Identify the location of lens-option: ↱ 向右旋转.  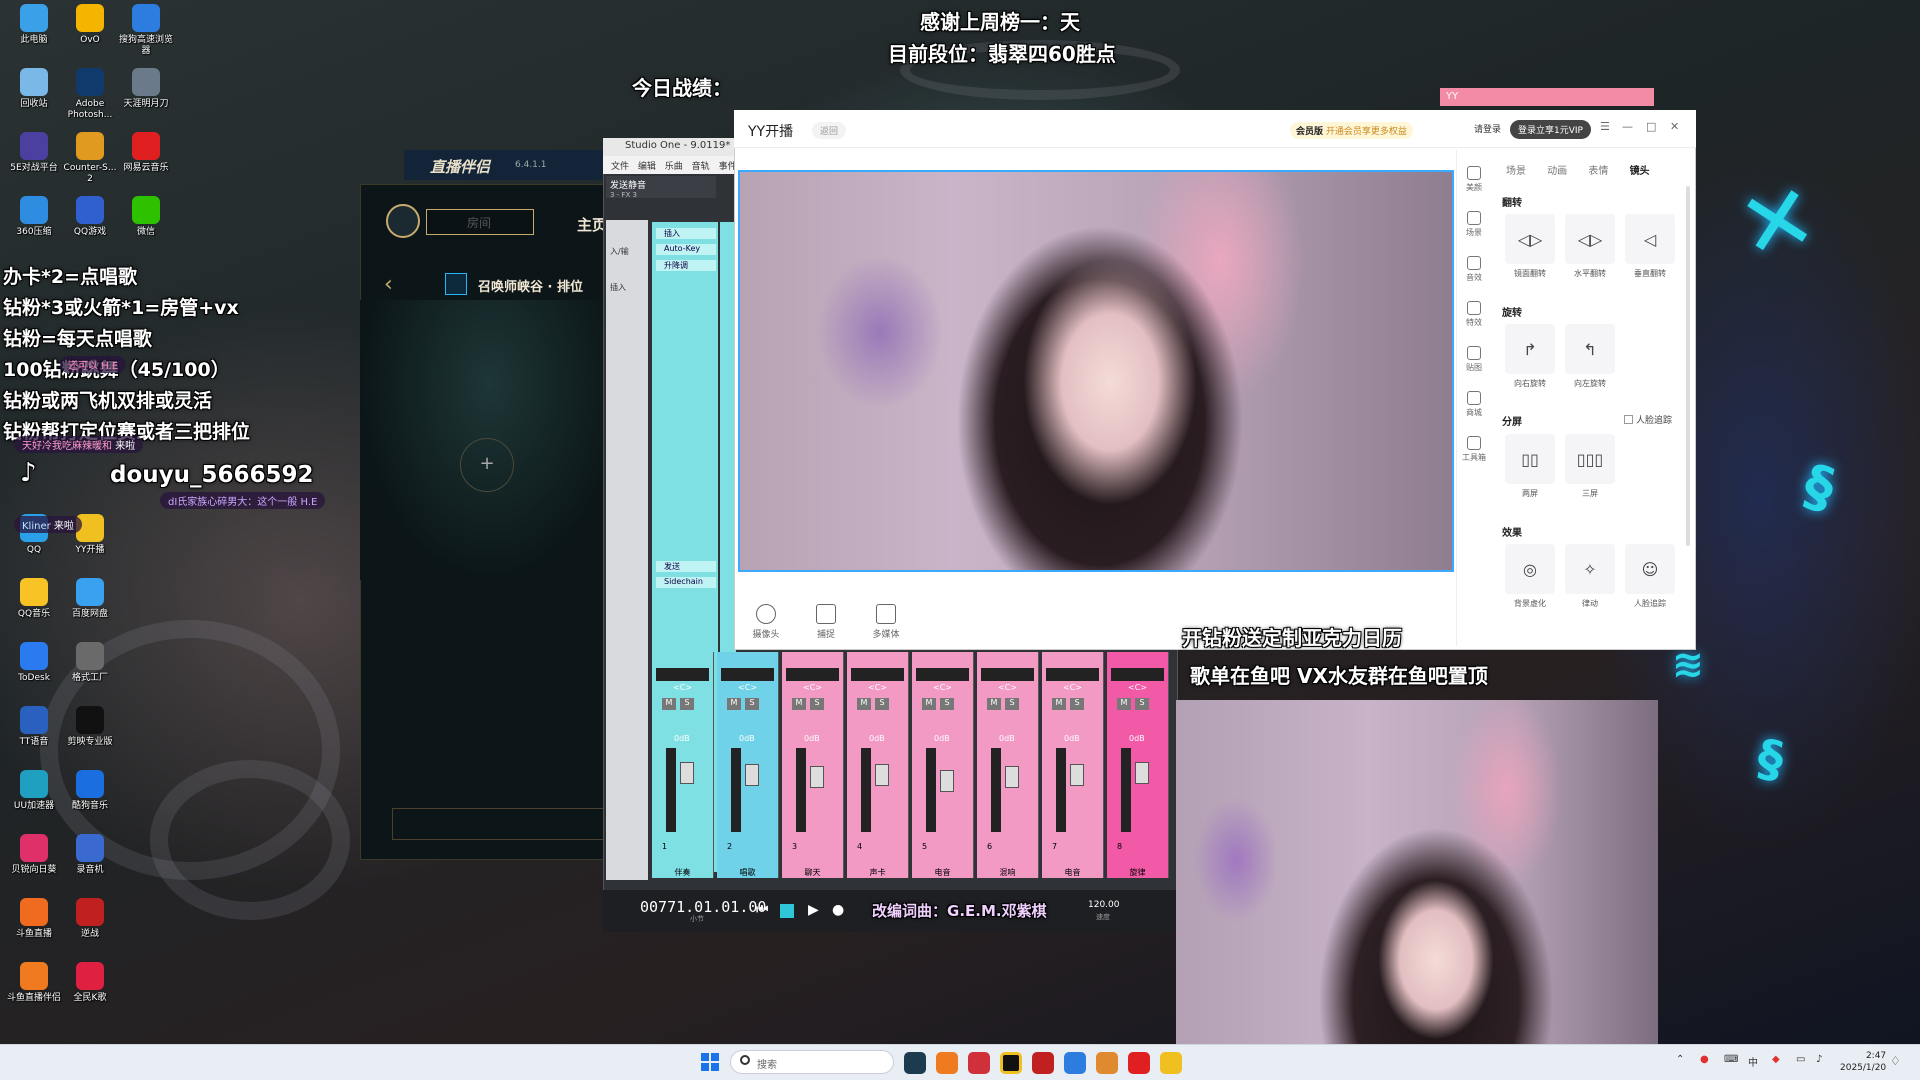
(1530, 356).